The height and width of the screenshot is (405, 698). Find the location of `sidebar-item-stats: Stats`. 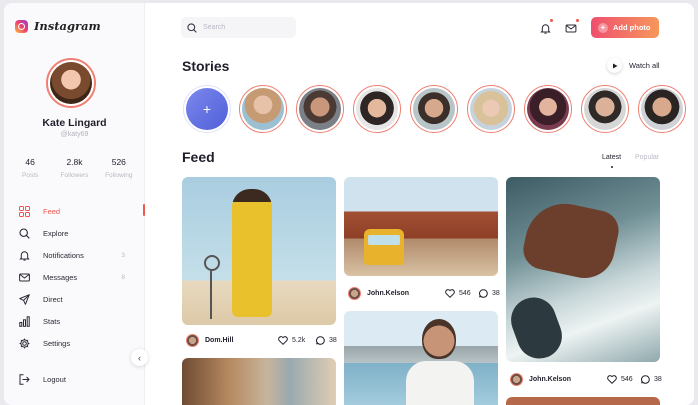

sidebar-item-stats: Stats is located at coordinates (74, 321).